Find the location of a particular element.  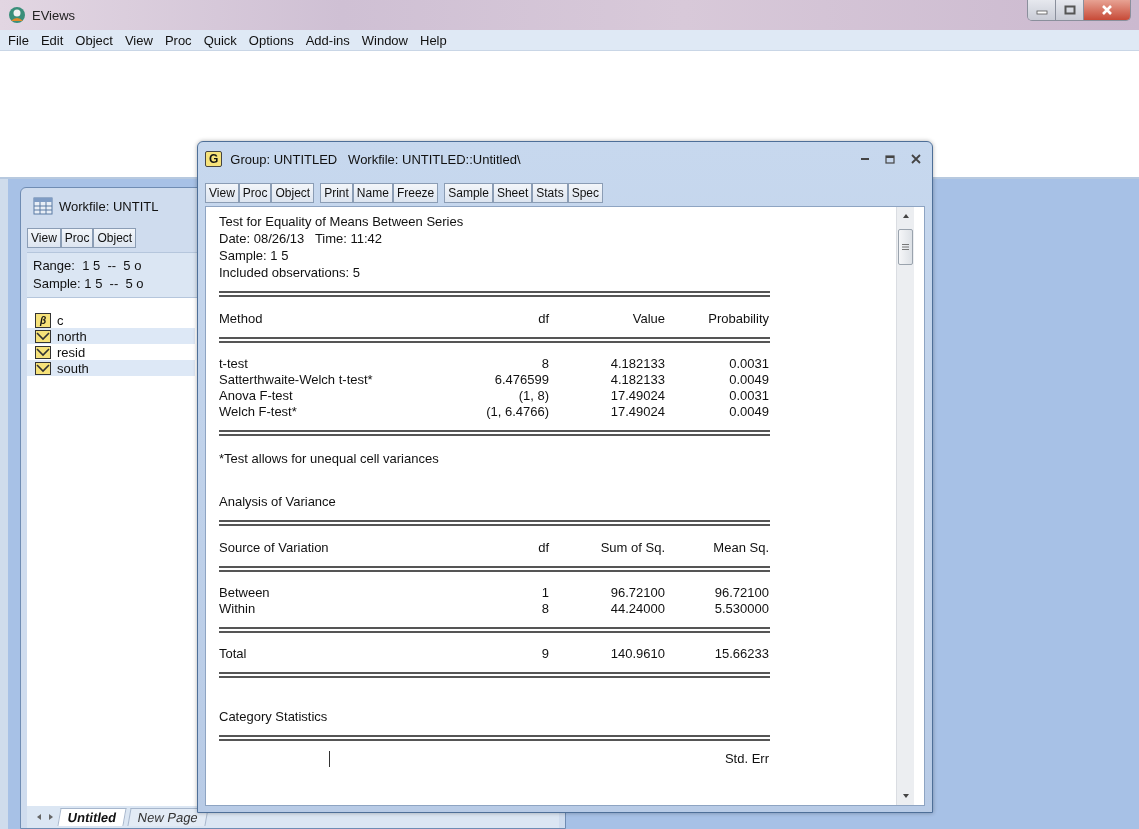

output-line: Date: 08/26/13 Time: 11:42 is located at coordinates (301, 238).